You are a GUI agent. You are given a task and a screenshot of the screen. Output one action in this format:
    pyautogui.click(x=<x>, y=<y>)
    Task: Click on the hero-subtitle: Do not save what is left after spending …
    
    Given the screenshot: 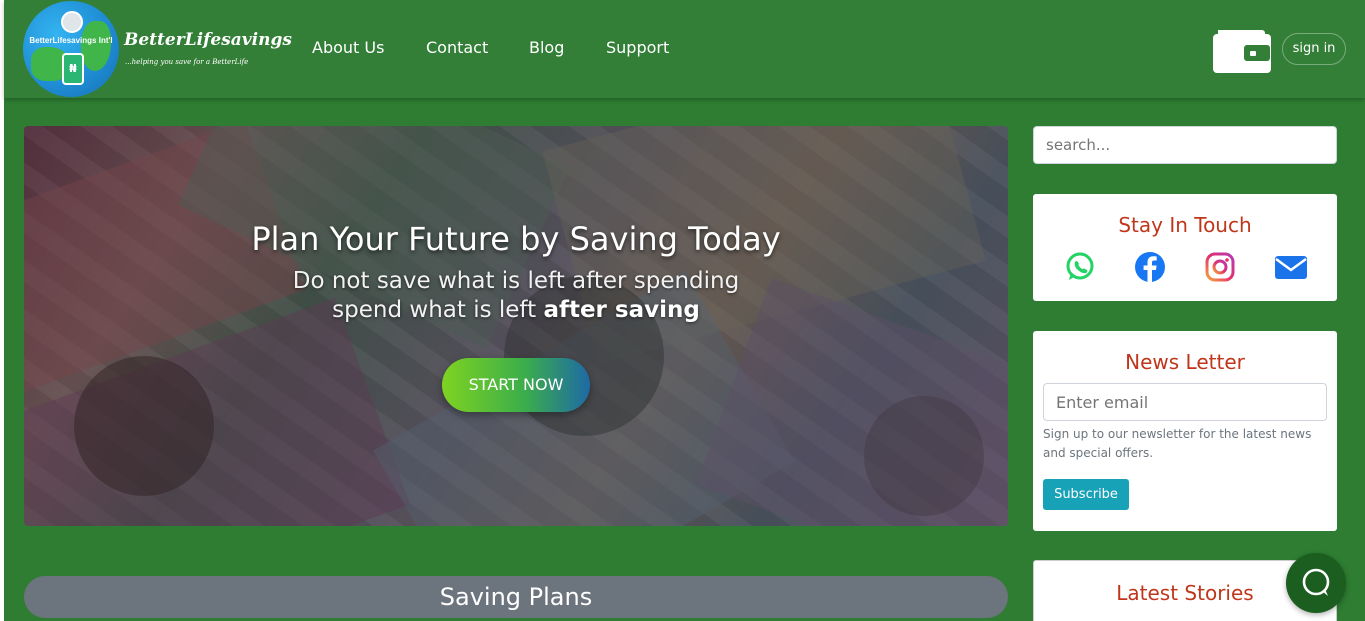 What is the action you would take?
    pyautogui.click(x=516, y=296)
    